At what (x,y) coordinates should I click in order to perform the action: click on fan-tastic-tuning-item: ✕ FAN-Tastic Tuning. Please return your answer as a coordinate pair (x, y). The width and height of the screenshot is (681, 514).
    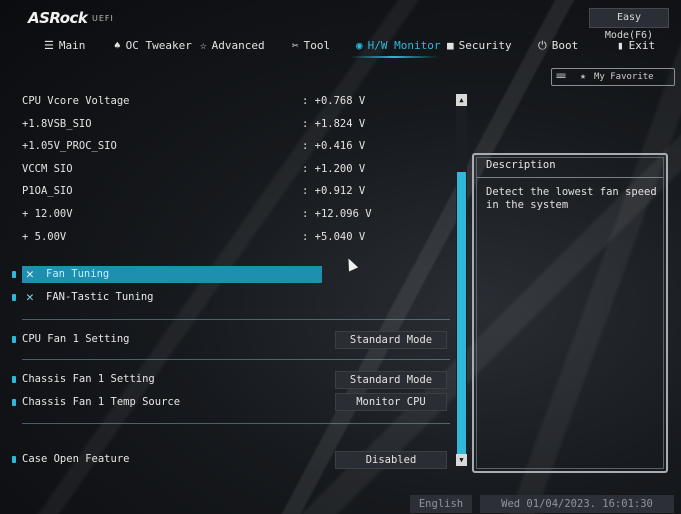
    Looking at the image, I should click on (172, 297).